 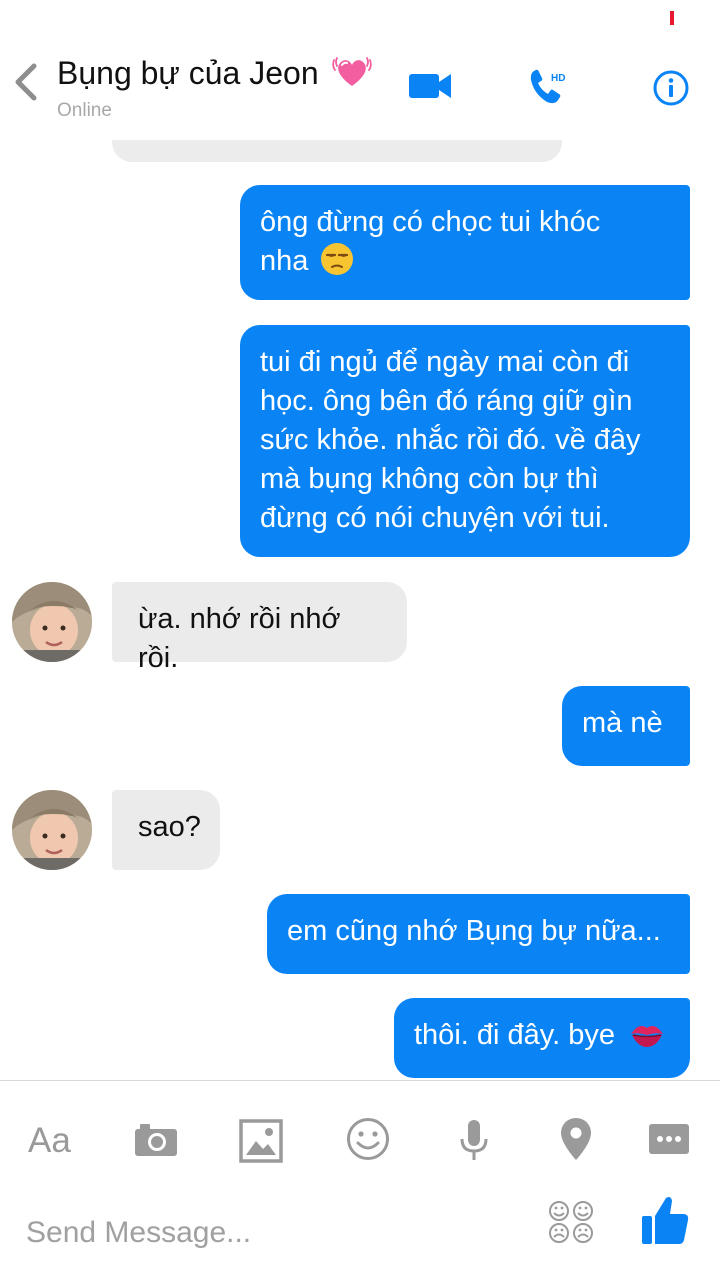 What do you see at coordinates (429, 479) in the screenshot?
I see `message-line: mà bụng không còn bự thì` at bounding box center [429, 479].